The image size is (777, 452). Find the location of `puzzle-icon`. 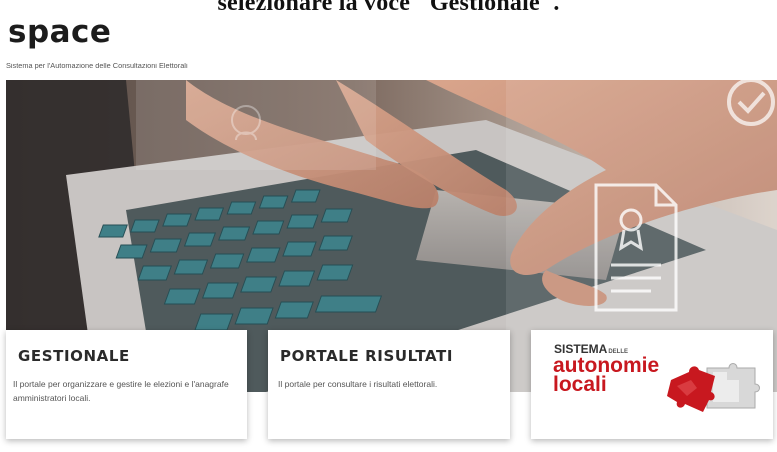

puzzle-icon is located at coordinates (713, 387).